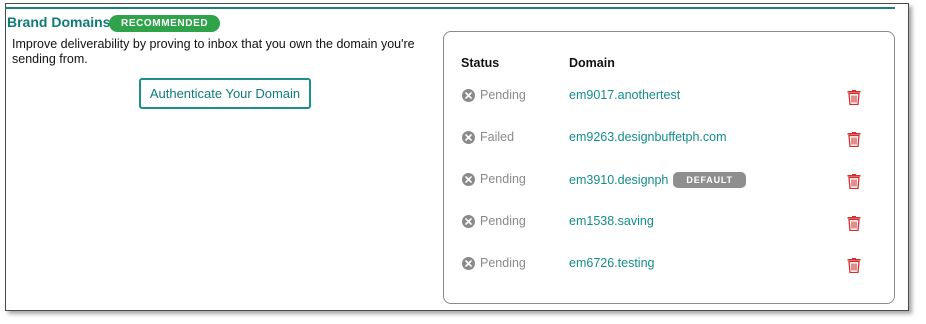 Image resolution: width=926 pixels, height=324 pixels. I want to click on domain-name: em9263.designbuffetph.com, so click(648, 137).